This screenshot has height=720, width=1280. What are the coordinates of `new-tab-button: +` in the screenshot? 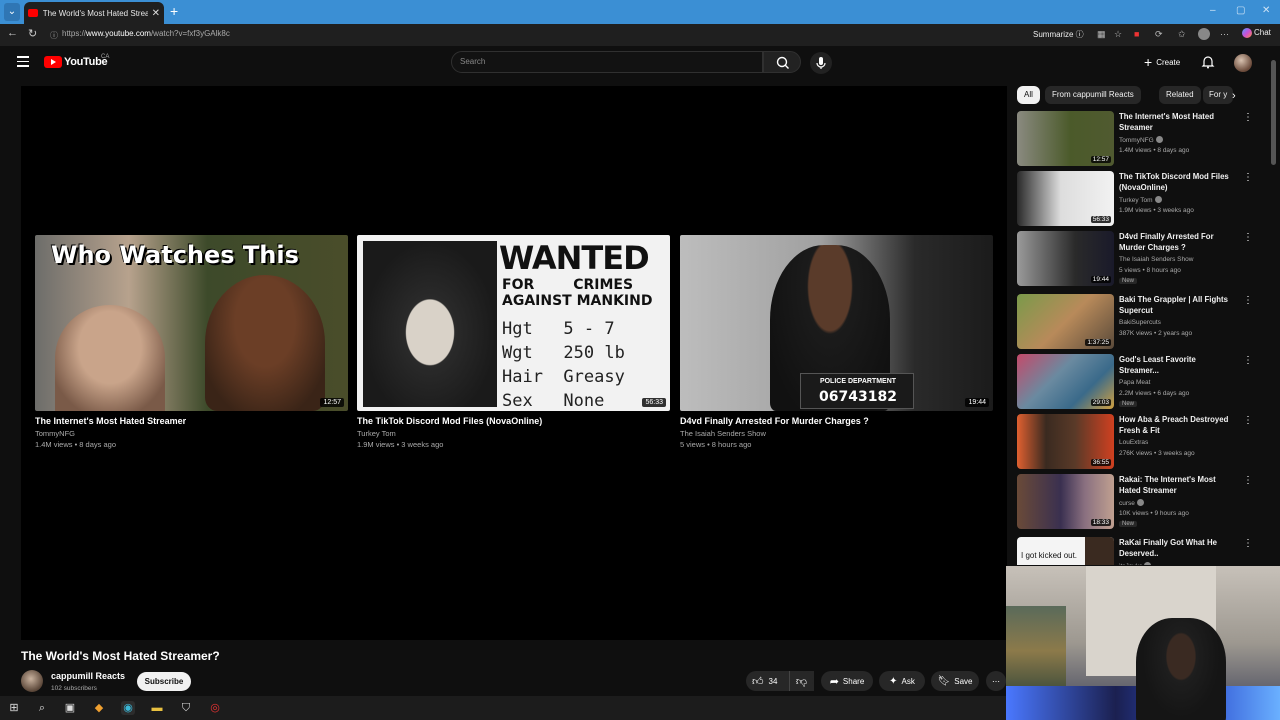 It's located at (174, 11).